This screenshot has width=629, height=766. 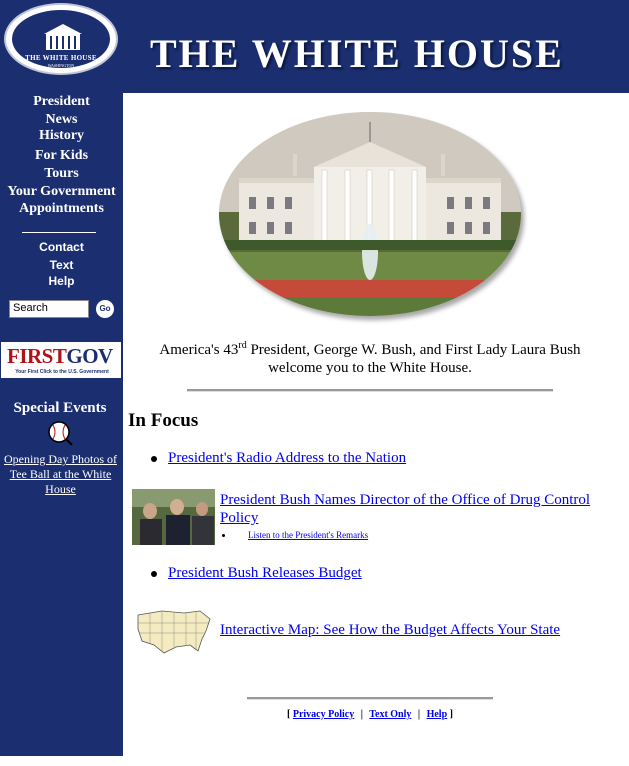 I want to click on listen-remarks-link: Listen to the President's Remarks, so click(x=308, y=535).